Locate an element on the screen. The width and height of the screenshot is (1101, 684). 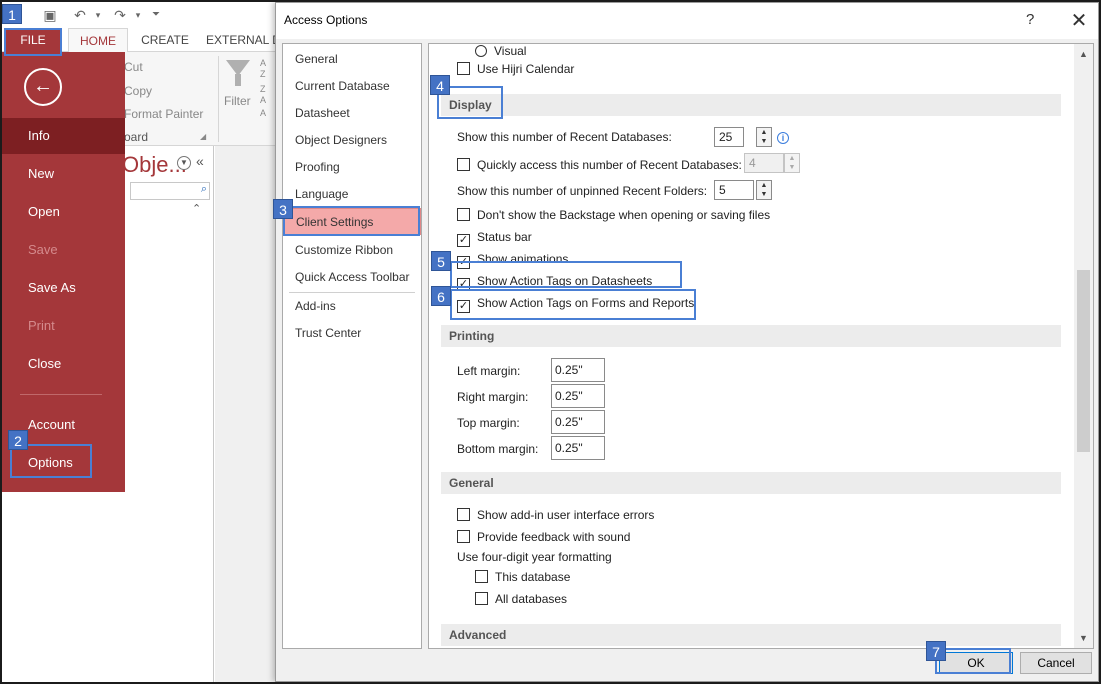
redo-dropdown-icon: ▾ is located at coordinates (138, 15).